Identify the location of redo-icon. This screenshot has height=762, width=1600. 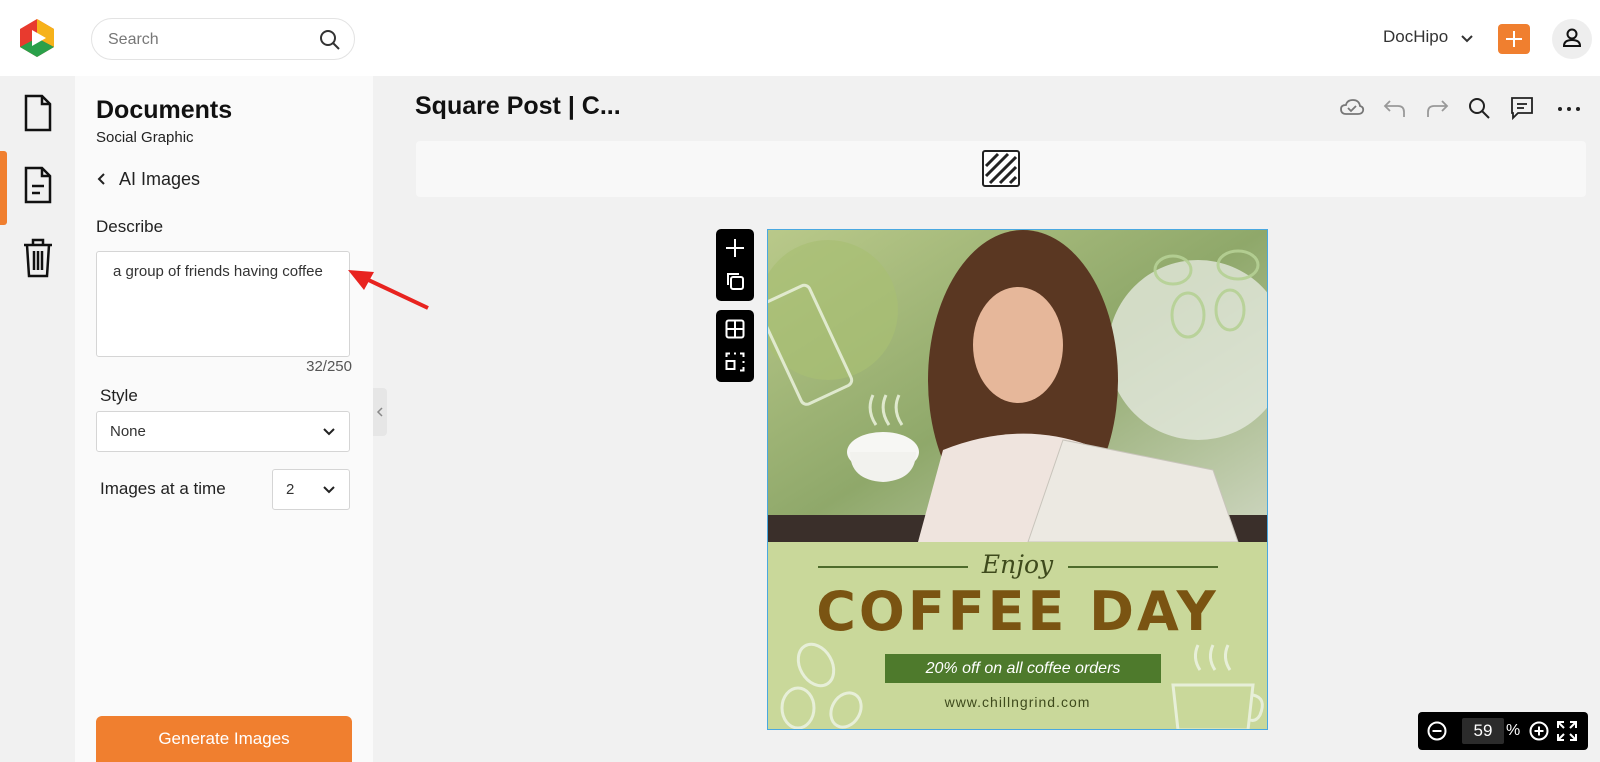
(1437, 108).